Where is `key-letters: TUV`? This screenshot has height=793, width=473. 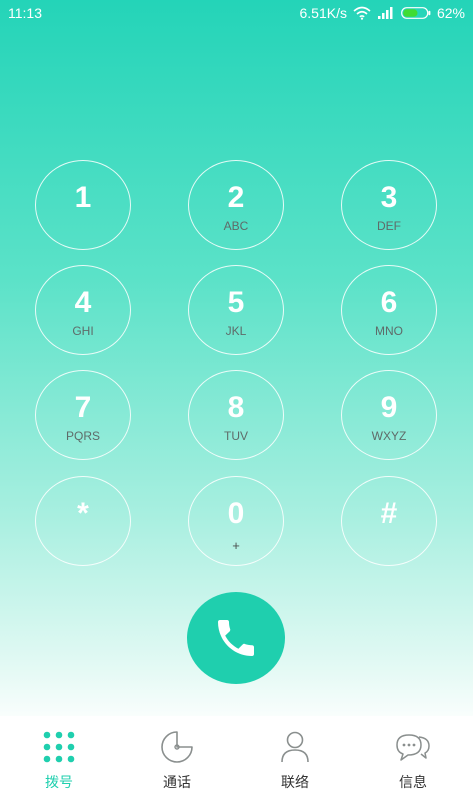 key-letters: TUV is located at coordinates (236, 436).